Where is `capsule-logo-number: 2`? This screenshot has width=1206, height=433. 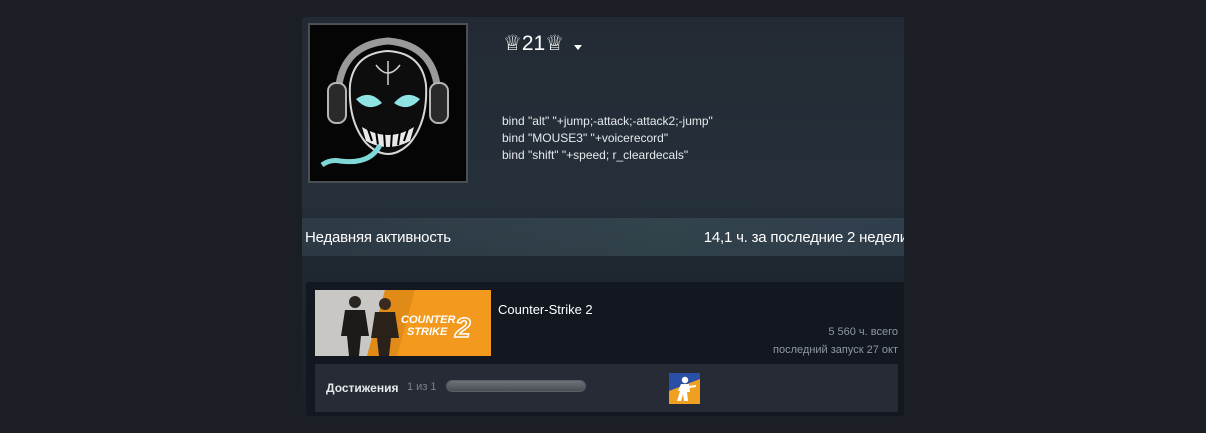 capsule-logo-number: 2 is located at coordinates (462, 327).